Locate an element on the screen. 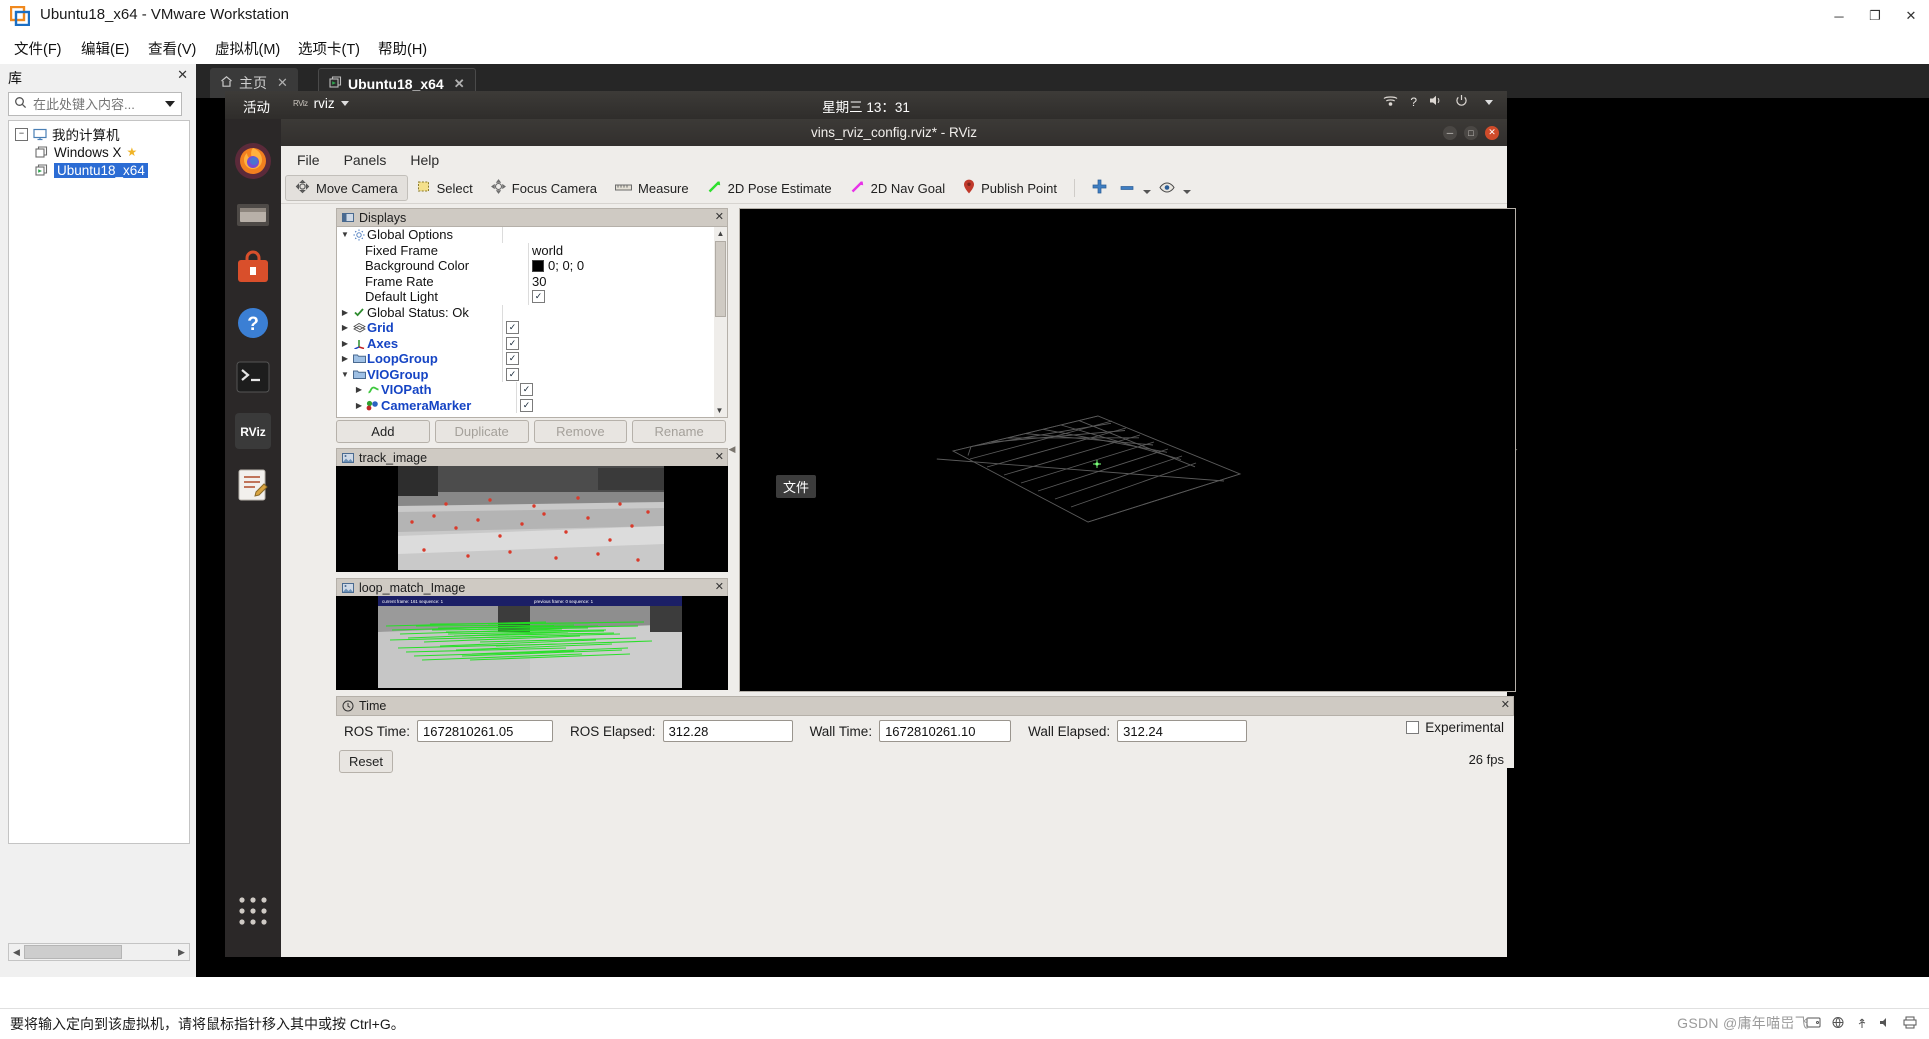  display-row-global-status: ▶ Global Status: Ok is located at coordinates (532, 312).